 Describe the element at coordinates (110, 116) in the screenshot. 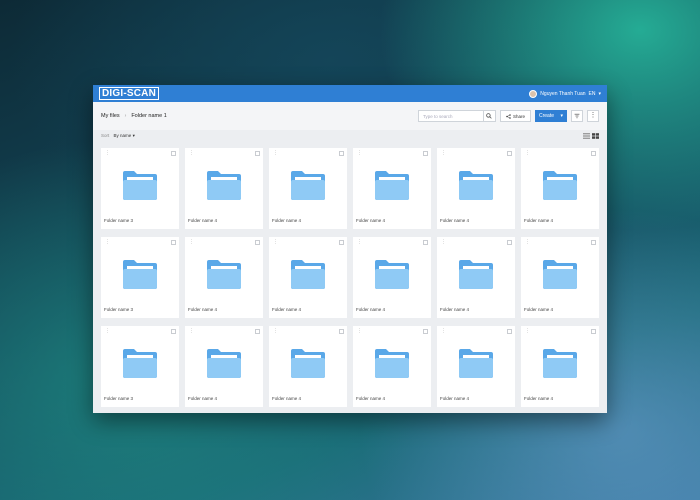

I see `breadcrumb-root: My files` at that location.